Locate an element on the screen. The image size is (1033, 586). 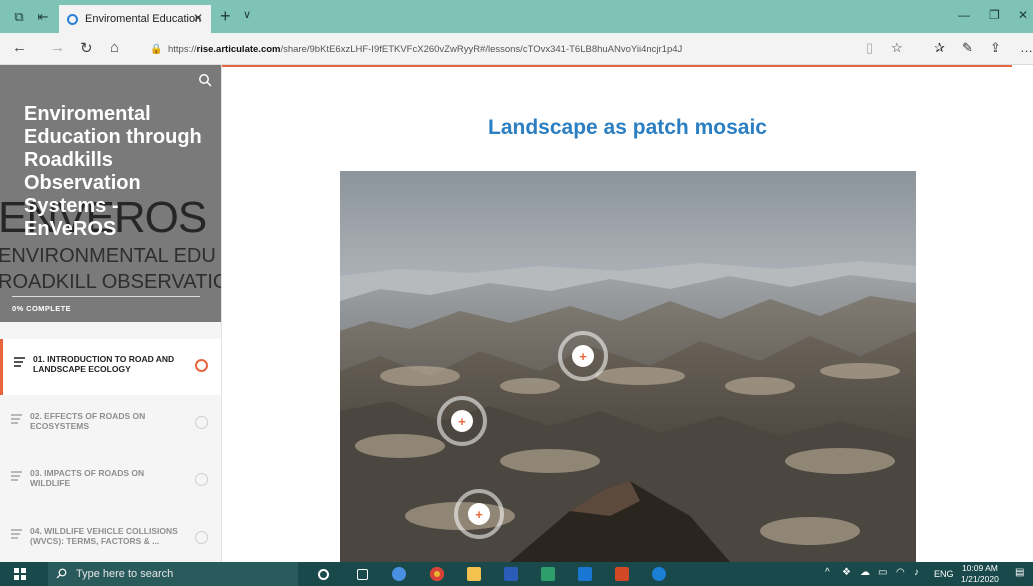
lesson-item-3: 03. IMPACTS OF ROADS ON WILDLIFE is located at coordinates (110, 481).